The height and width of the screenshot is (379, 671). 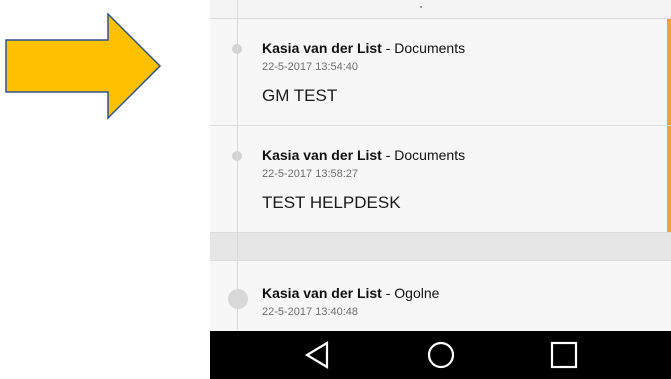 What do you see at coordinates (310, 174) in the screenshot?
I see `entry-timestamp: 22-5-2017 13:58:27` at bounding box center [310, 174].